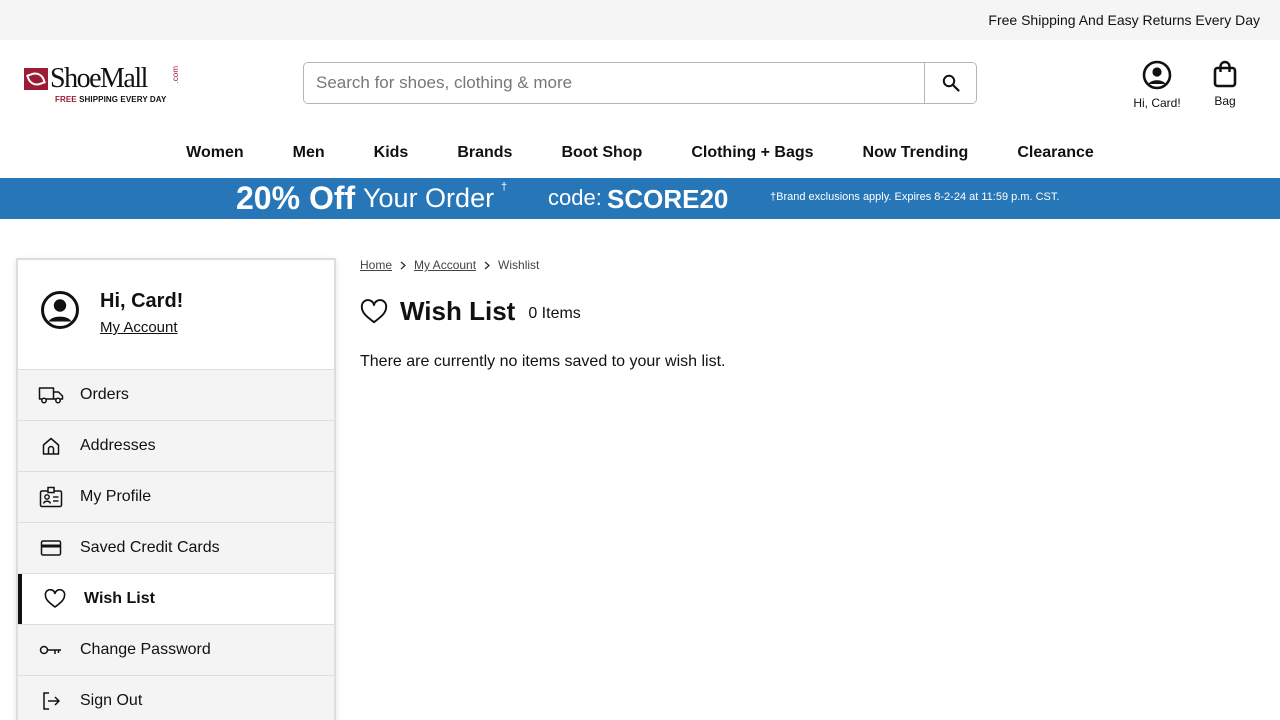  Describe the element at coordinates (1225, 74) in the screenshot. I see `shopping-bag-icon` at that location.